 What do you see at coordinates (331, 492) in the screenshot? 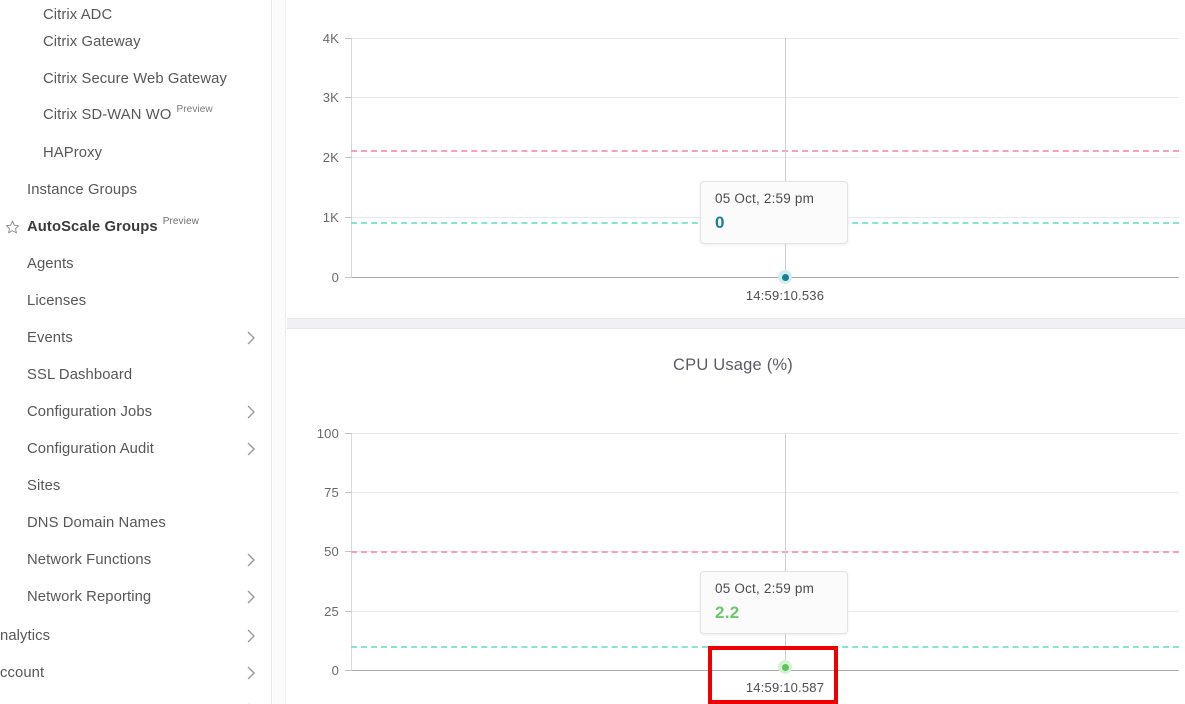
I see `y-tick-label: 75` at bounding box center [331, 492].